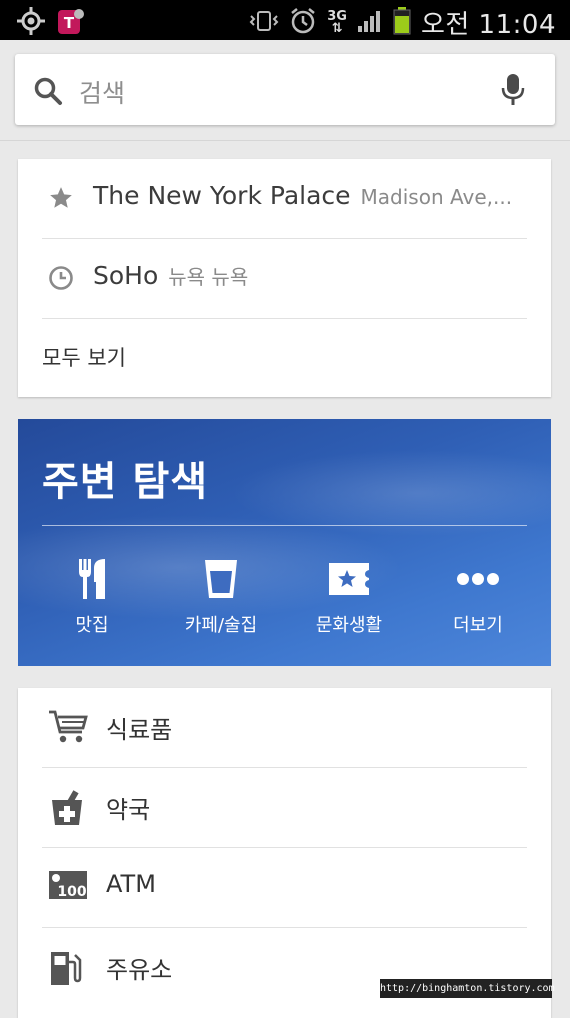 The height and width of the screenshot is (1018, 570). I want to click on signal-icon, so click(370, 23).